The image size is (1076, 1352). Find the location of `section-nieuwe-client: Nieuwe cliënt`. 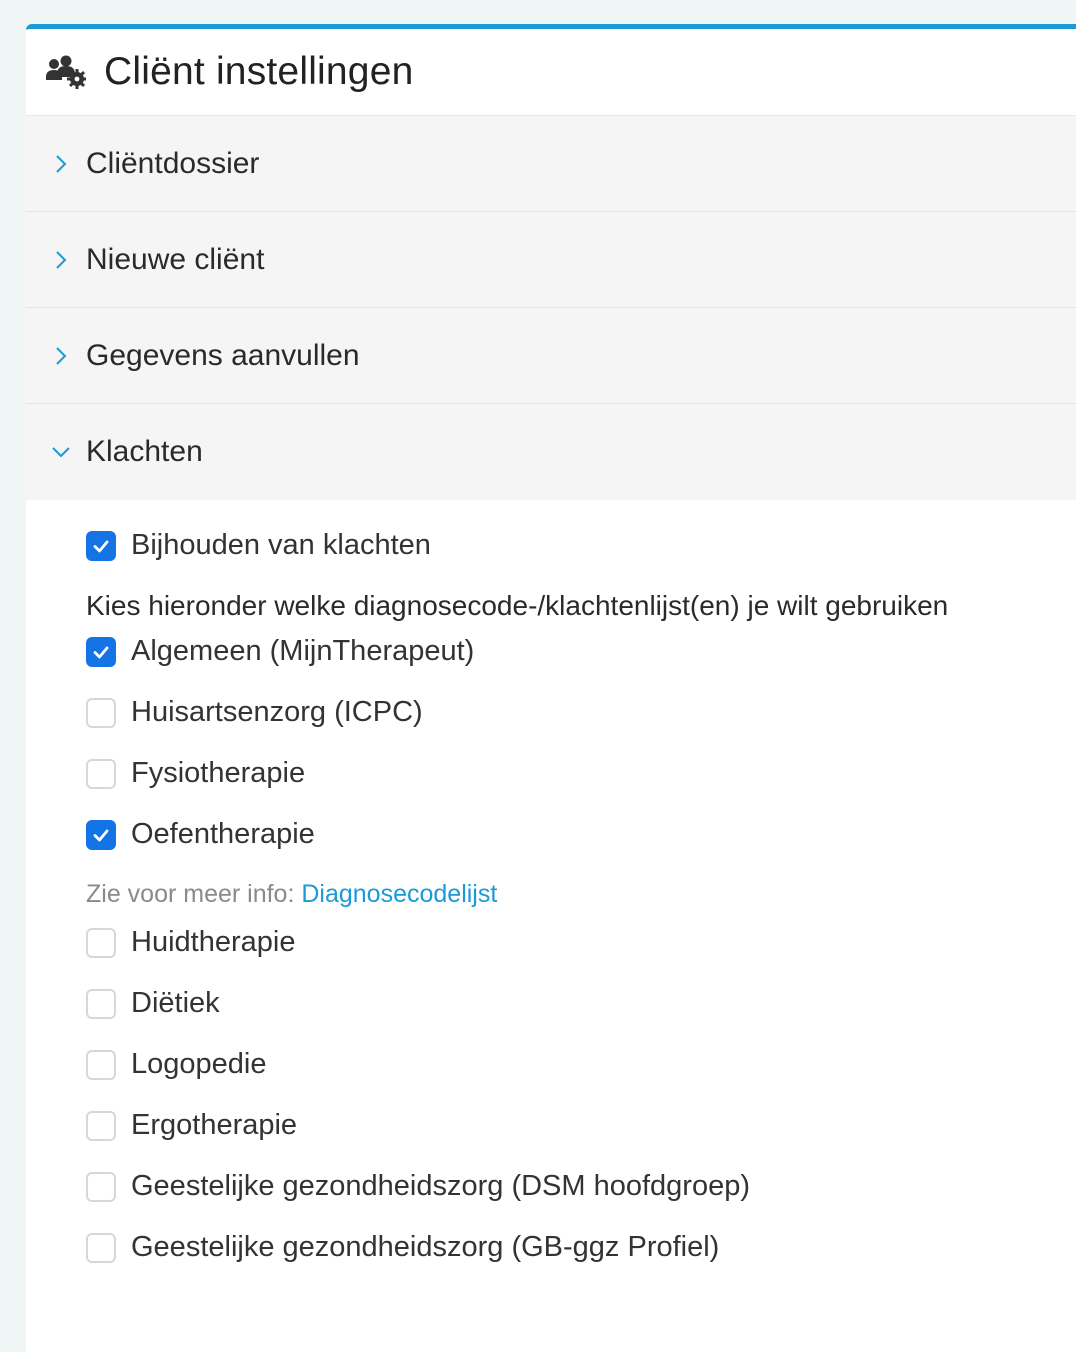

section-nieuwe-client: Nieuwe cliënt is located at coordinates (551, 260).